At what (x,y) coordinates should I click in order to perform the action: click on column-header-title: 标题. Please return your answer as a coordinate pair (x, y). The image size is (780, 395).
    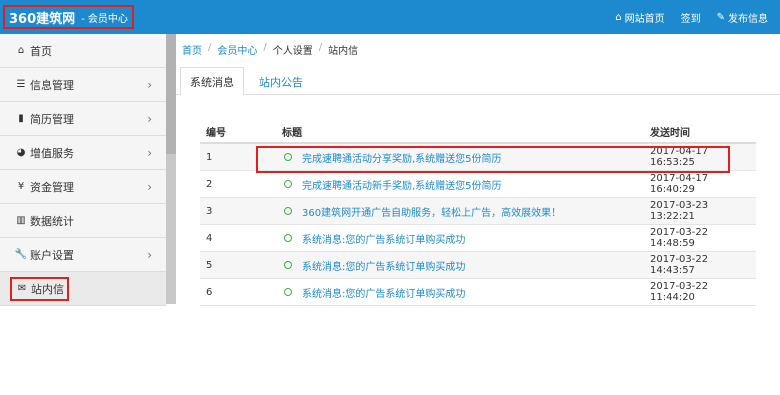
    Looking at the image, I should click on (292, 133).